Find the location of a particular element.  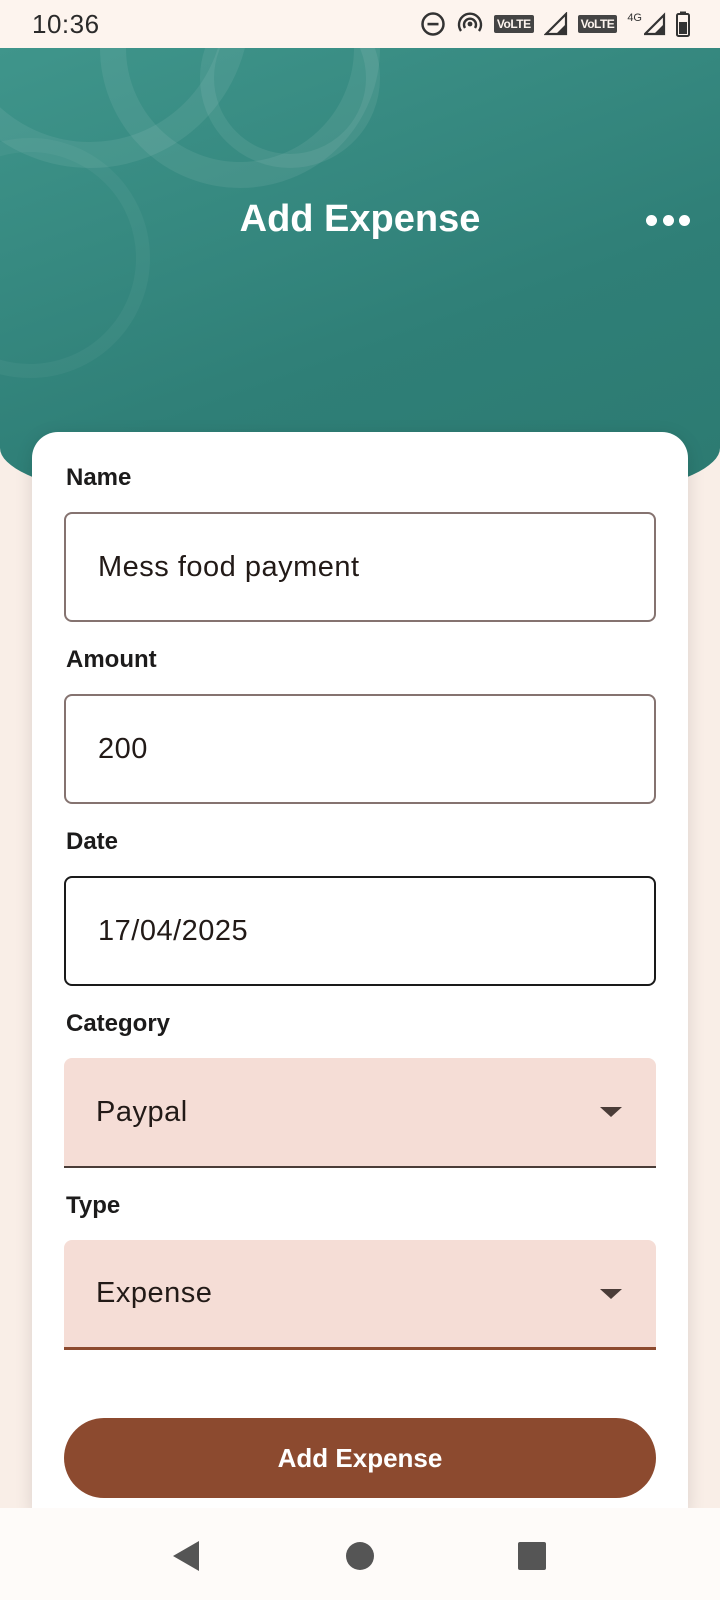

name-label: Name is located at coordinates (99, 477).